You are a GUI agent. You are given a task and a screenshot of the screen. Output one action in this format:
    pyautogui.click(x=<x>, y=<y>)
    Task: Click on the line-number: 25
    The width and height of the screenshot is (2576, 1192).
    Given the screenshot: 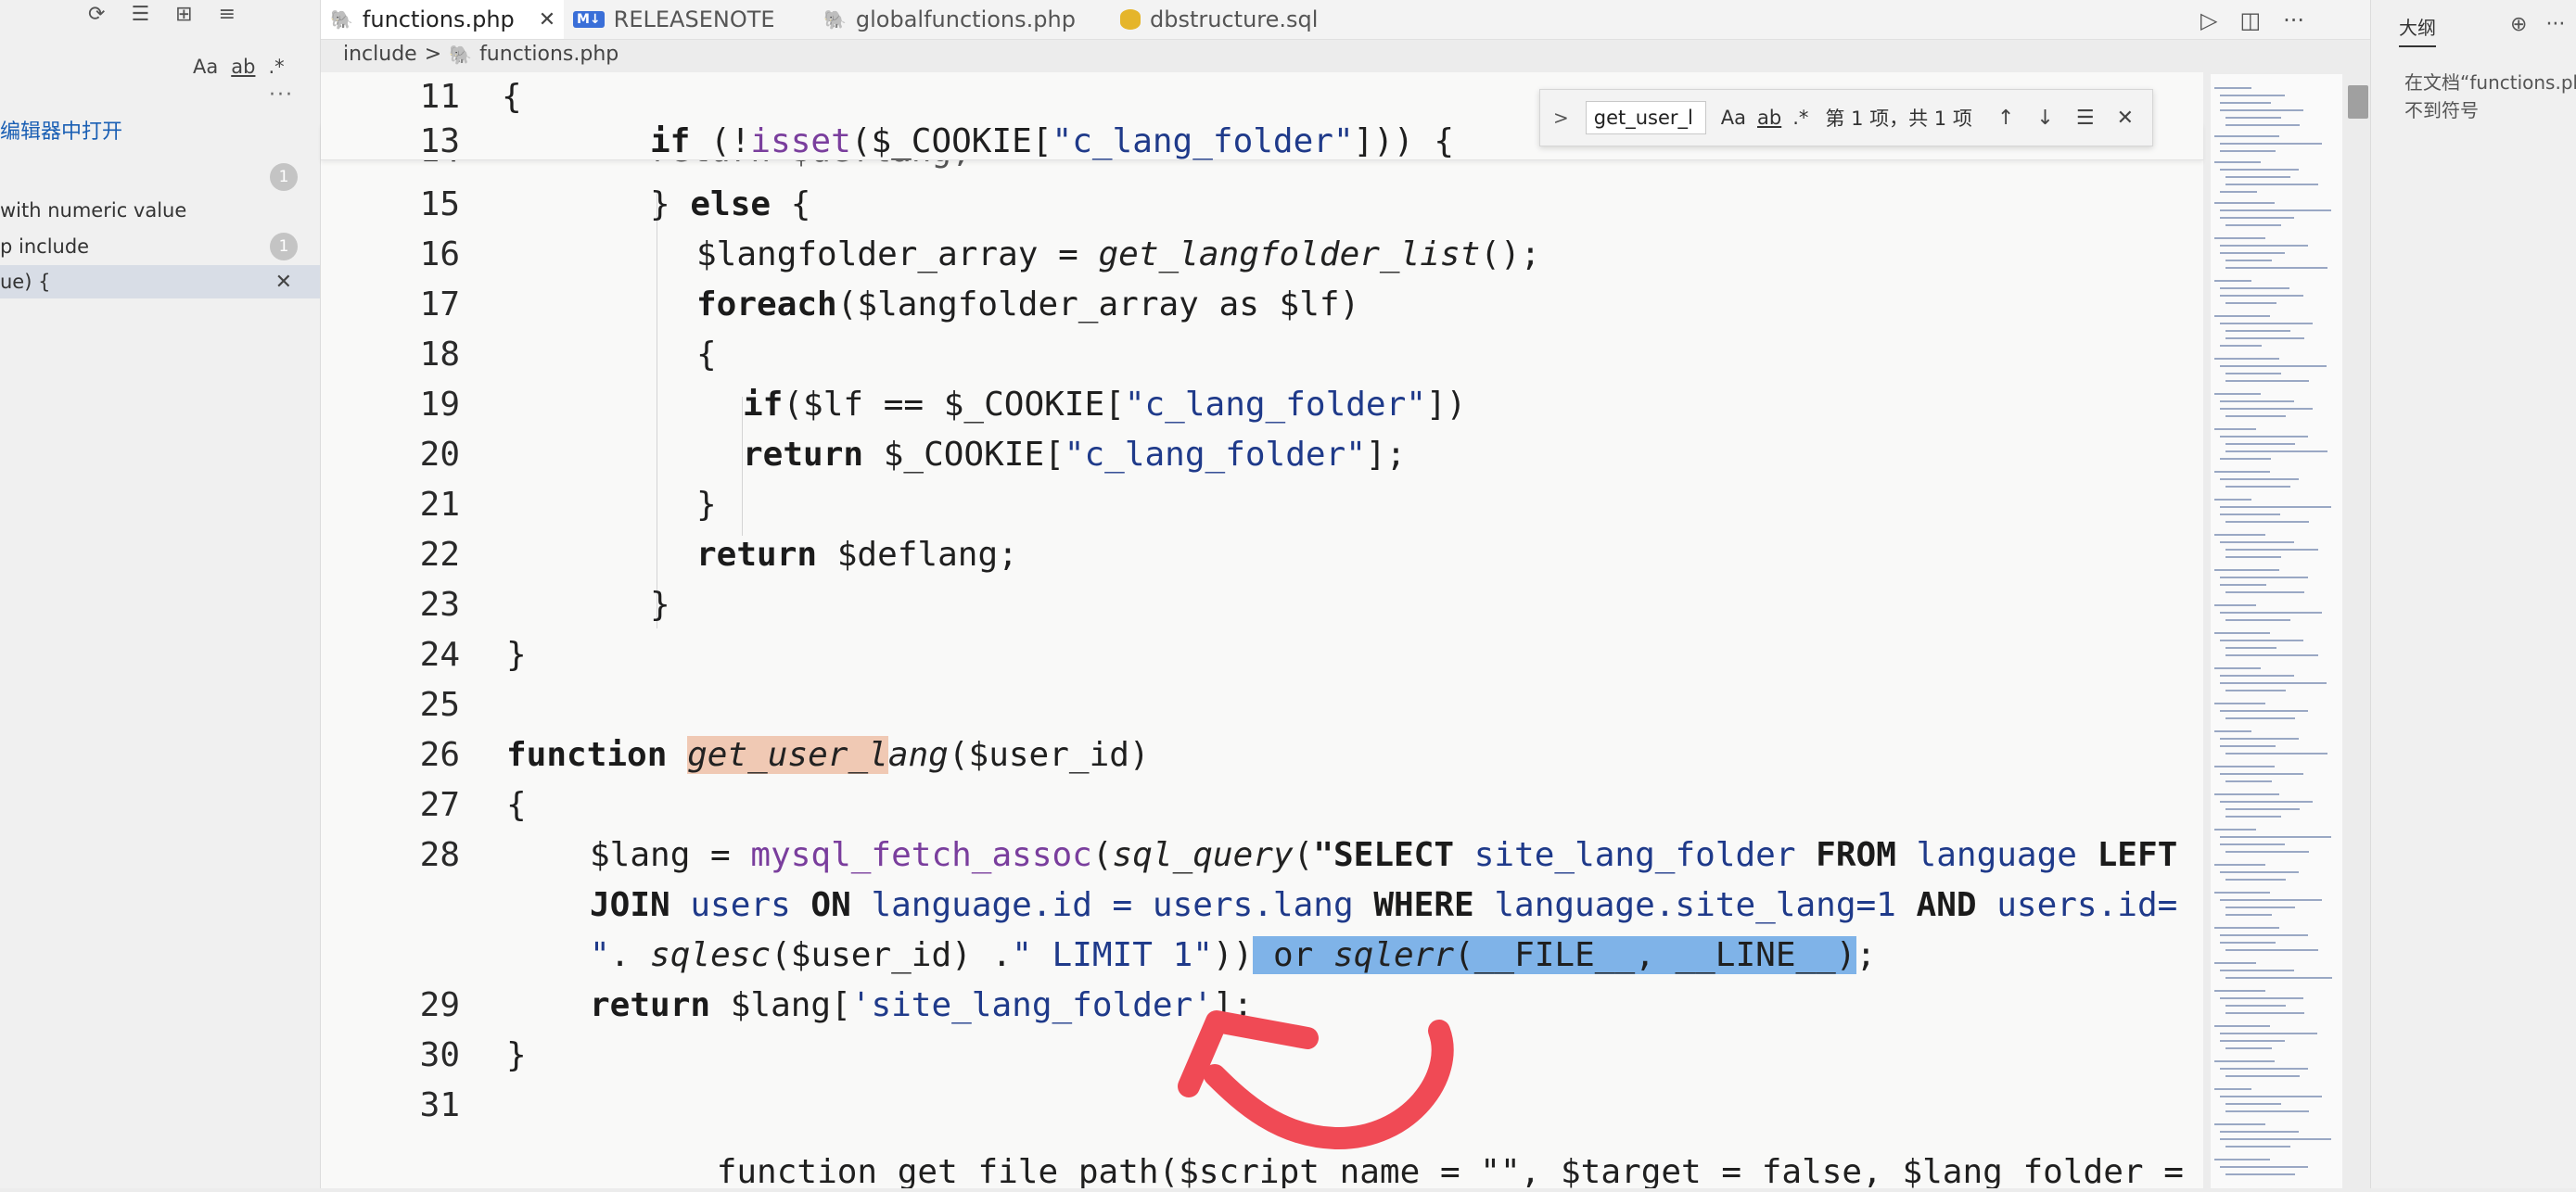 What is the action you would take?
    pyautogui.click(x=440, y=705)
    